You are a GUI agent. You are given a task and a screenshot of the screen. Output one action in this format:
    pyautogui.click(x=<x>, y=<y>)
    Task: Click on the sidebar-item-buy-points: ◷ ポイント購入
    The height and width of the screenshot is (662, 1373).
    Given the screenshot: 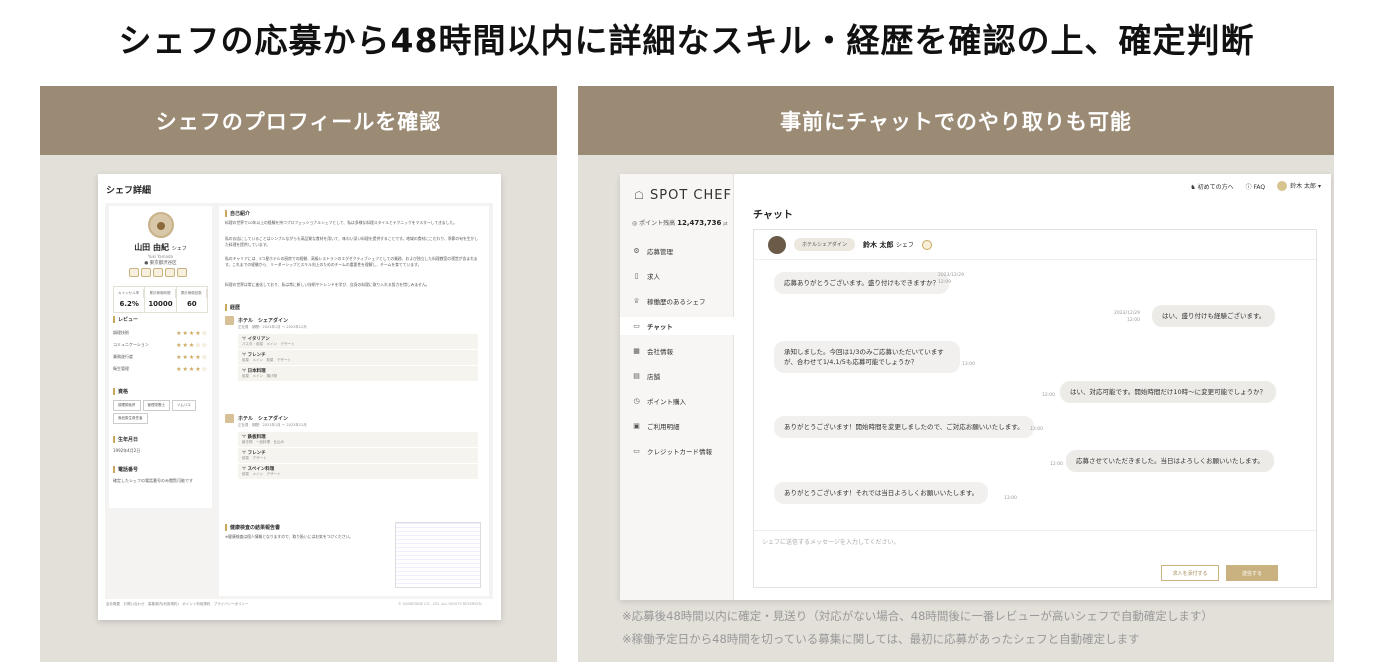 What is the action you would take?
    pyautogui.click(x=681, y=401)
    